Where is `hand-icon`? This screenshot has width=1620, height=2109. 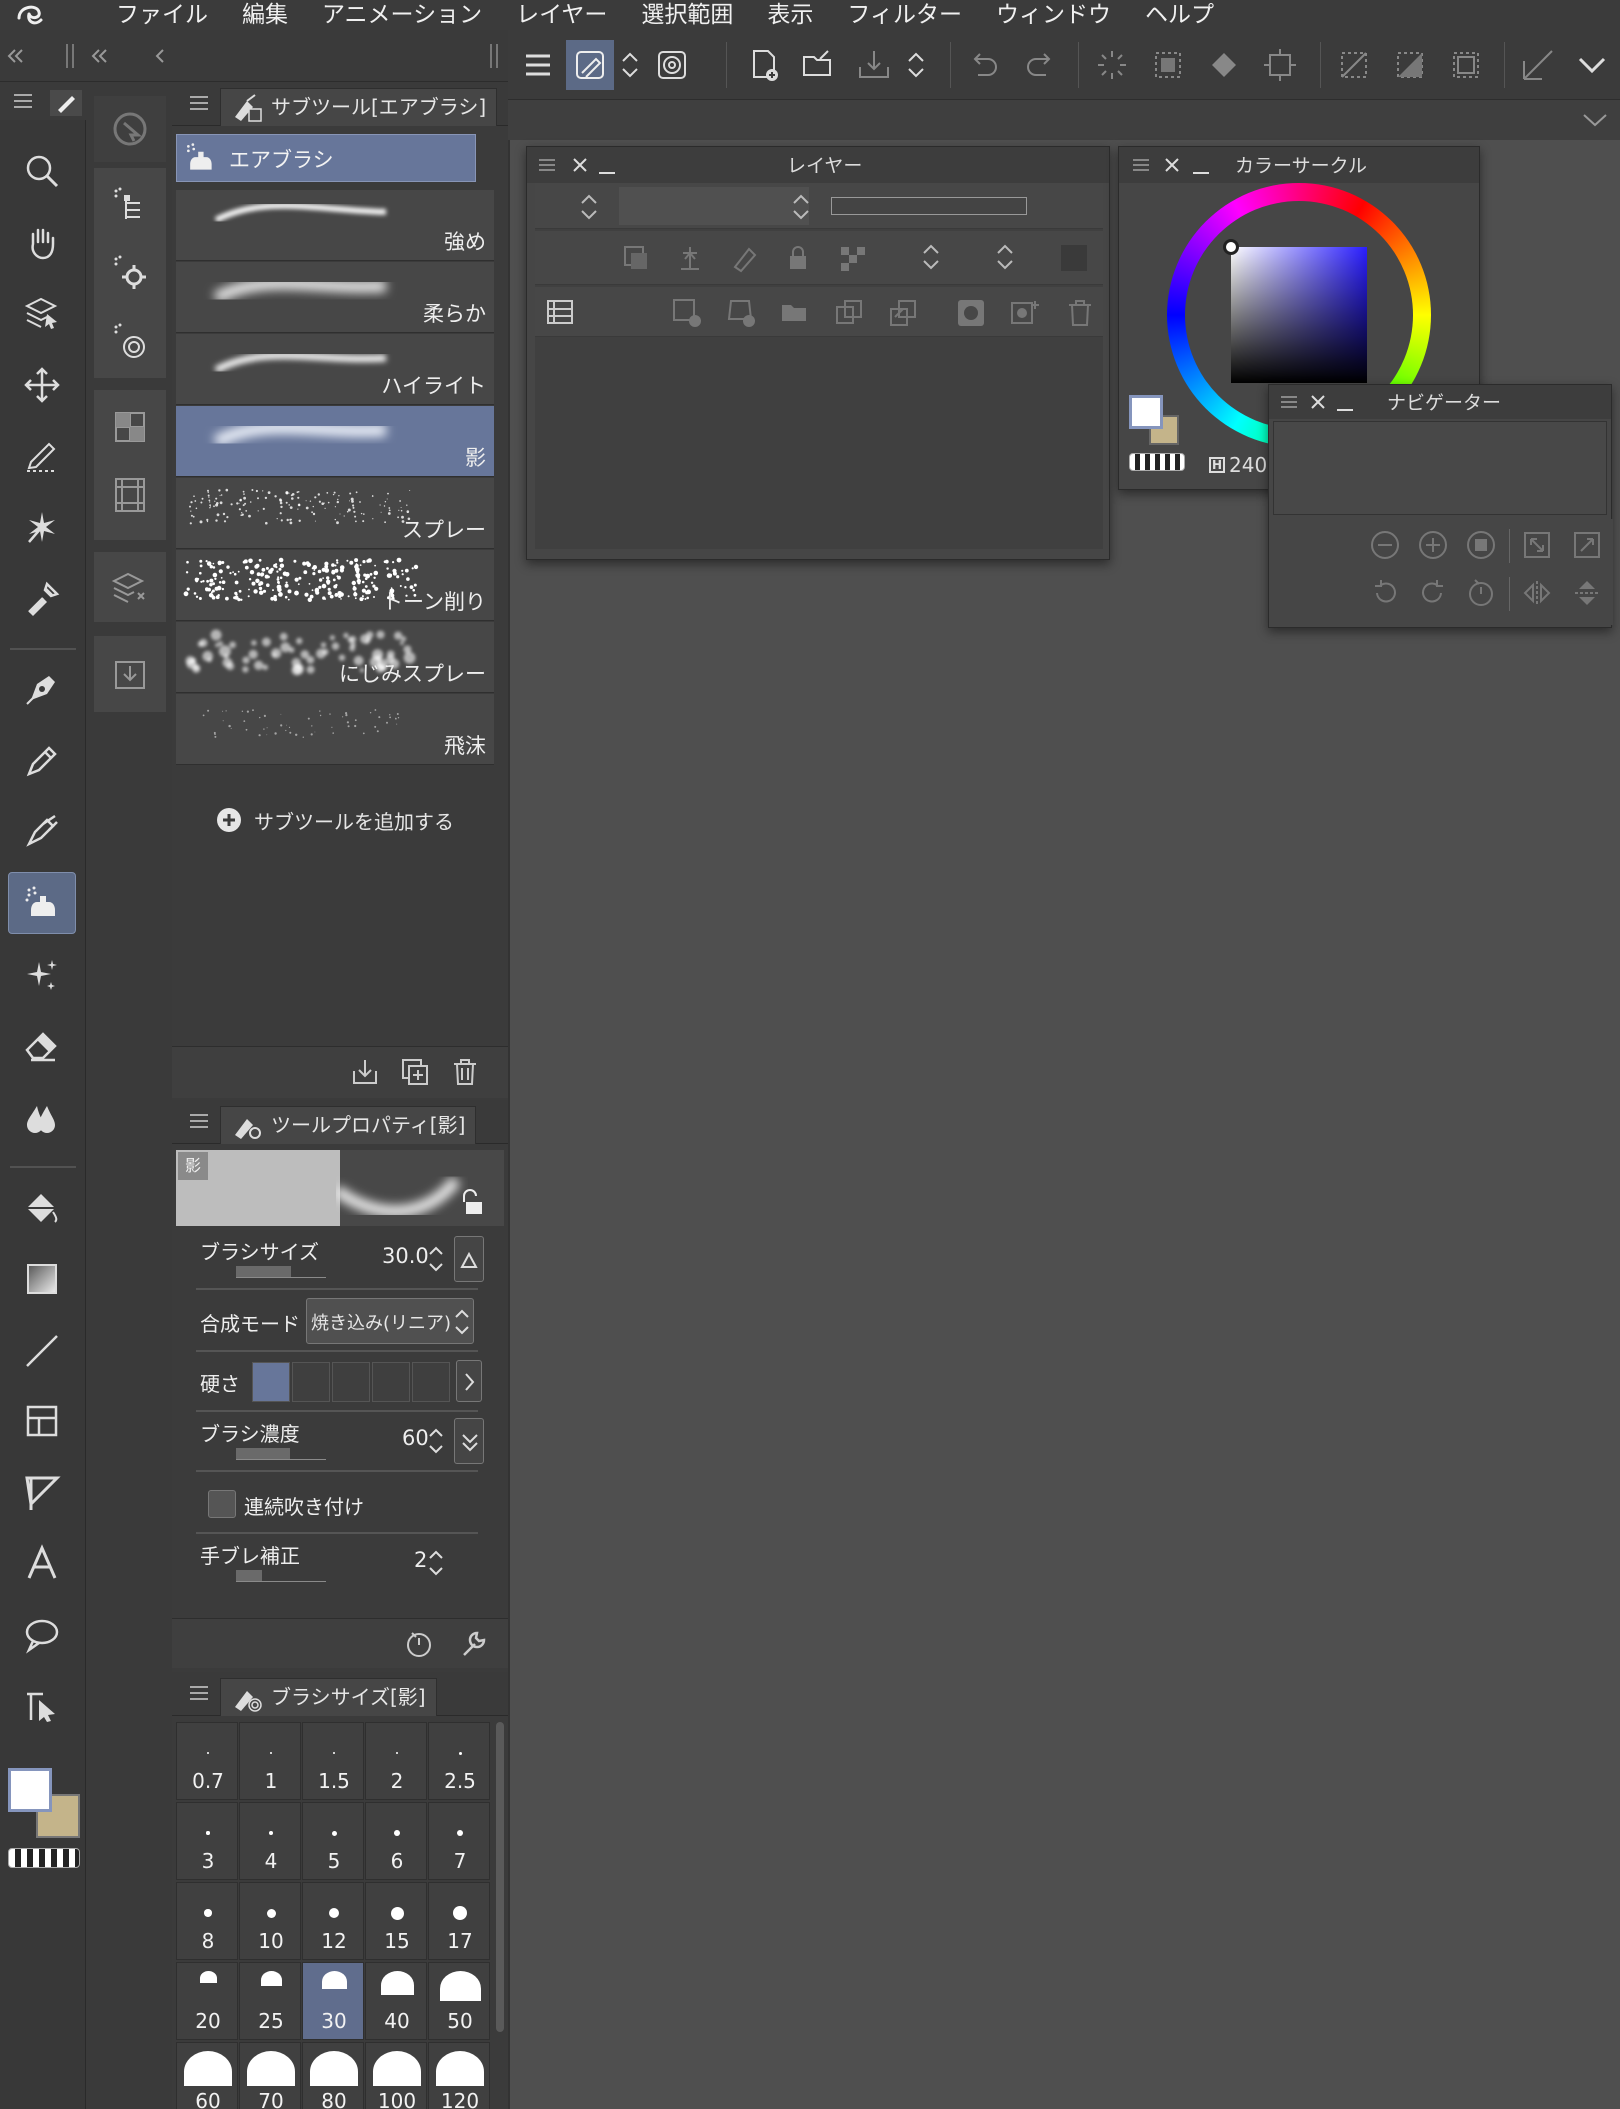 hand-icon is located at coordinates (42, 243).